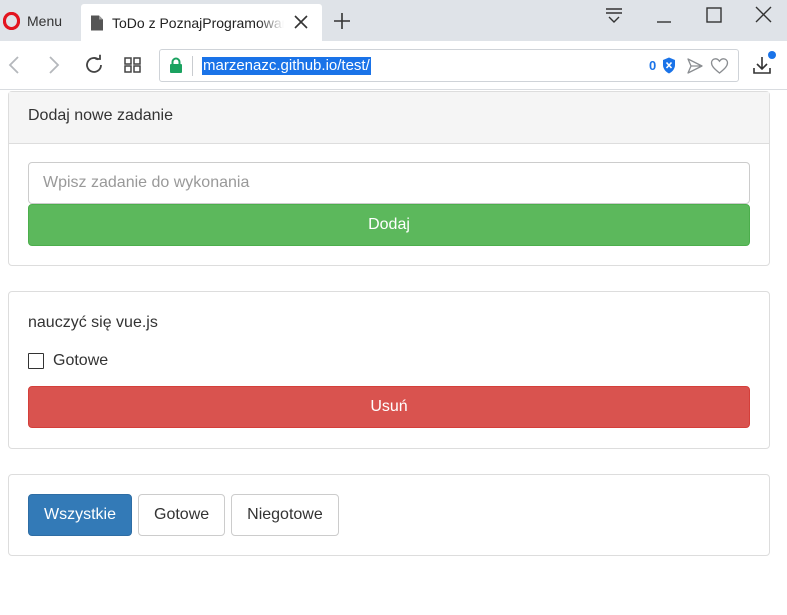 Image resolution: width=787 pixels, height=615 pixels. What do you see at coordinates (11, 20) in the screenshot?
I see `opera-logo-icon` at bounding box center [11, 20].